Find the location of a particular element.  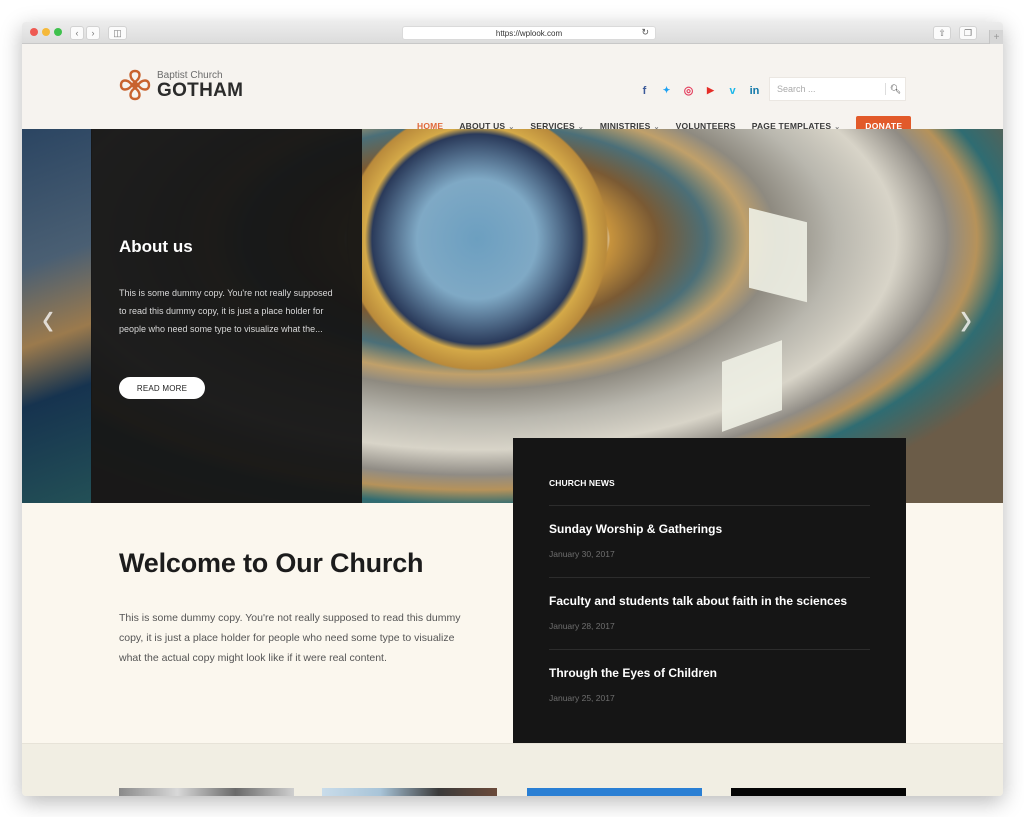

read-more-button: READ MORE is located at coordinates (162, 388).